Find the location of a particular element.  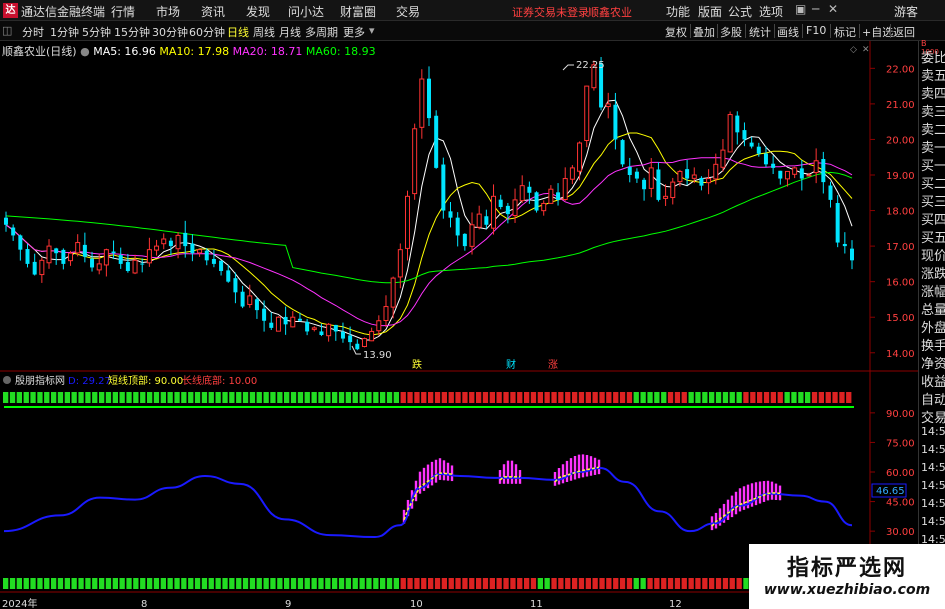

ma60-label: MA60: 18.93 is located at coordinates (340, 51).